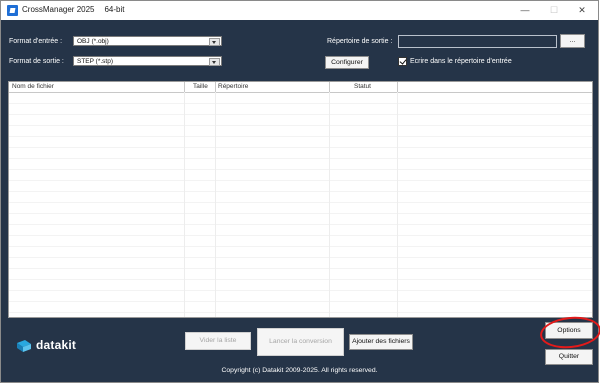  I want to click on app-icon, so click(12, 10).